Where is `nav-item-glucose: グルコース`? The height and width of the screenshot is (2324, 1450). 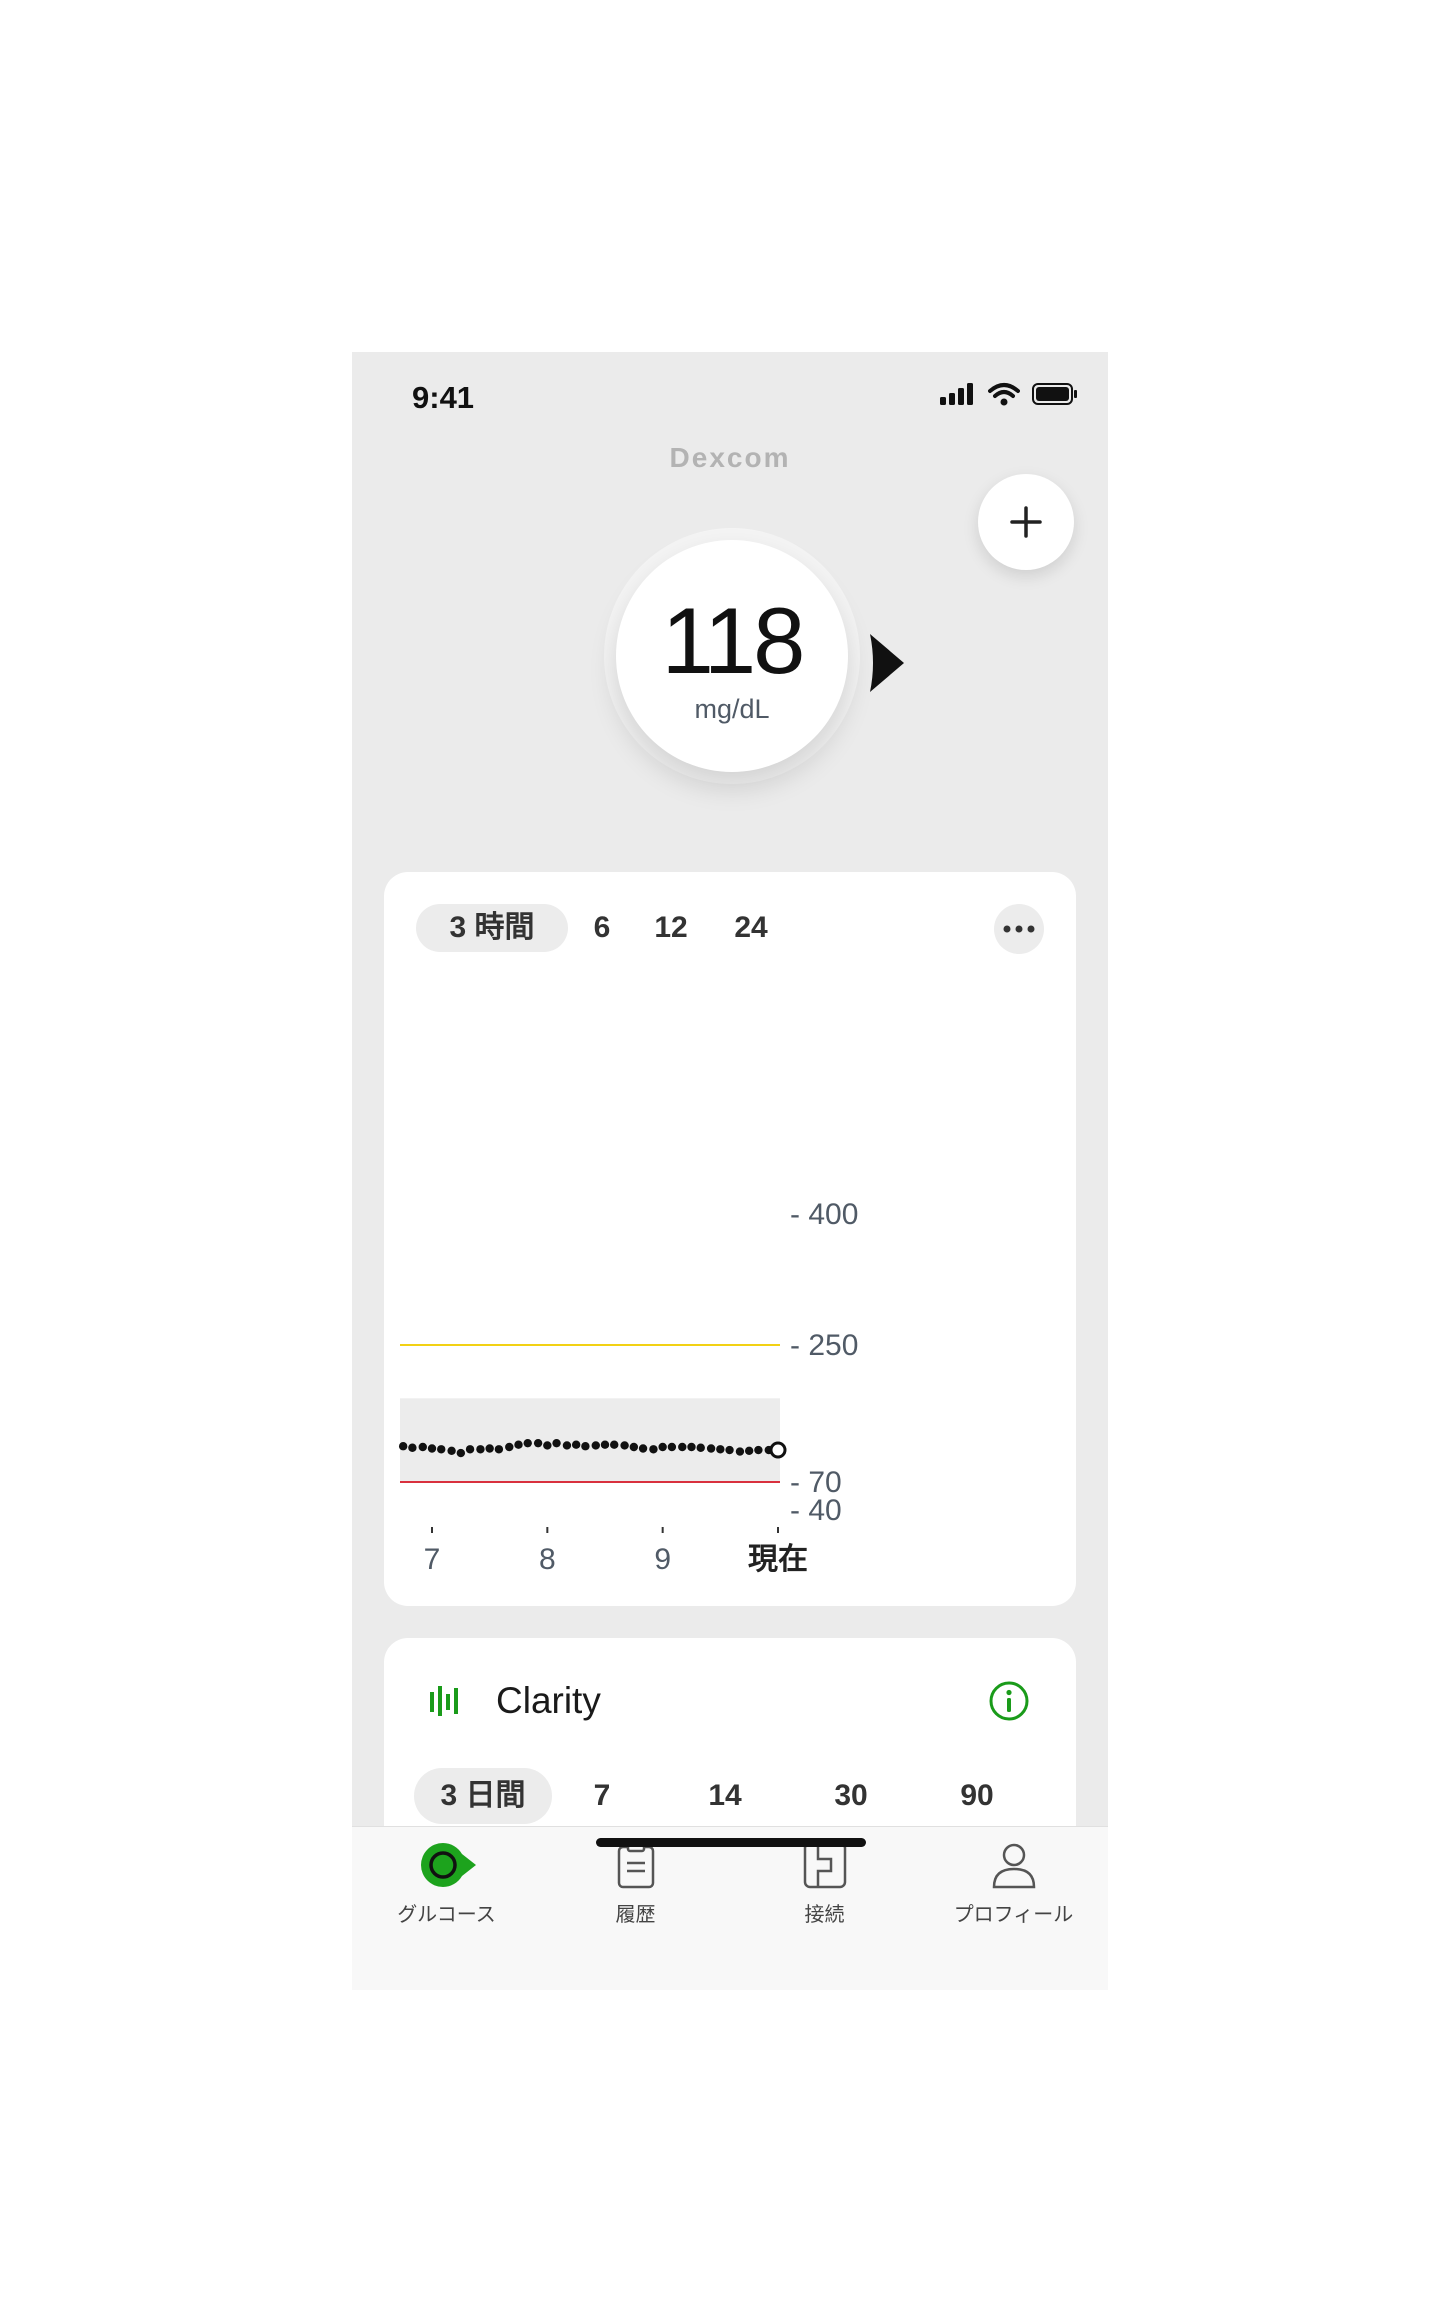 nav-item-glucose: グルコース is located at coordinates (446, 1884).